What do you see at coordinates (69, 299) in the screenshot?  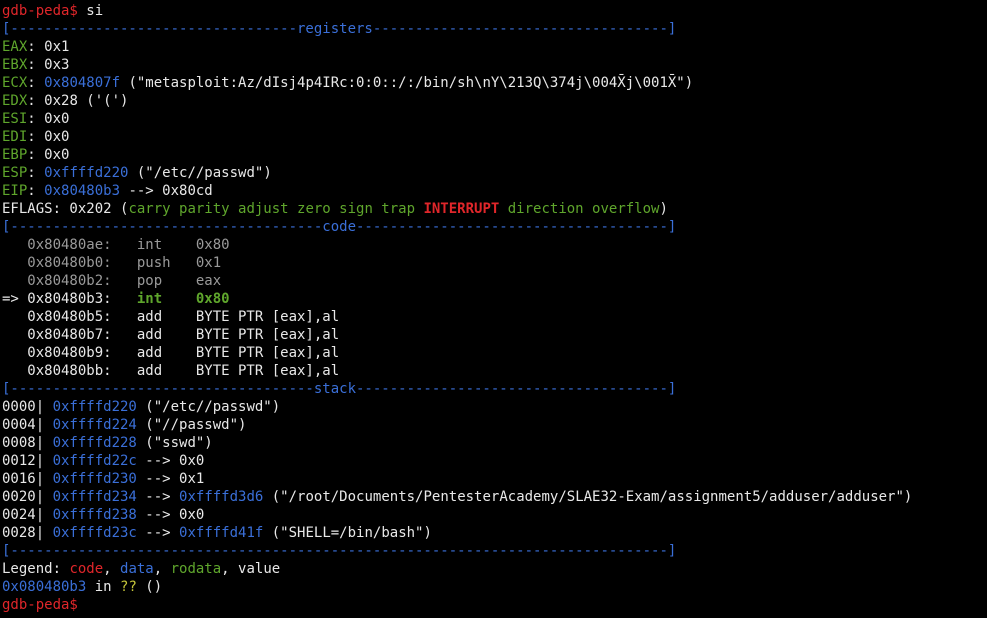 I see `terminal-text-segment: => 0x80480b3:` at bounding box center [69, 299].